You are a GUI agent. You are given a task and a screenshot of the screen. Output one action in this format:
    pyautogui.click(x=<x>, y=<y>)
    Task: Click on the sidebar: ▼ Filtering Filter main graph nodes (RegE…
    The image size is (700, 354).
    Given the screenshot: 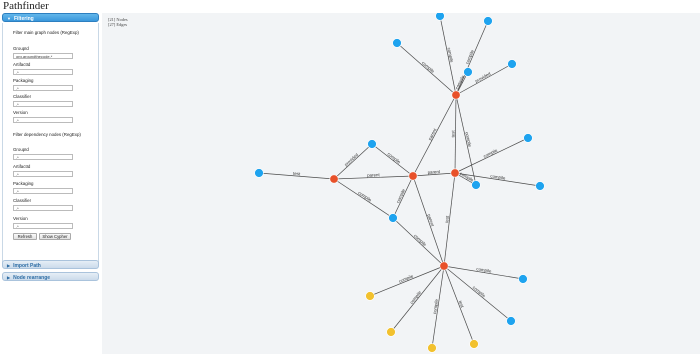 What is the action you would take?
    pyautogui.click(x=51, y=183)
    